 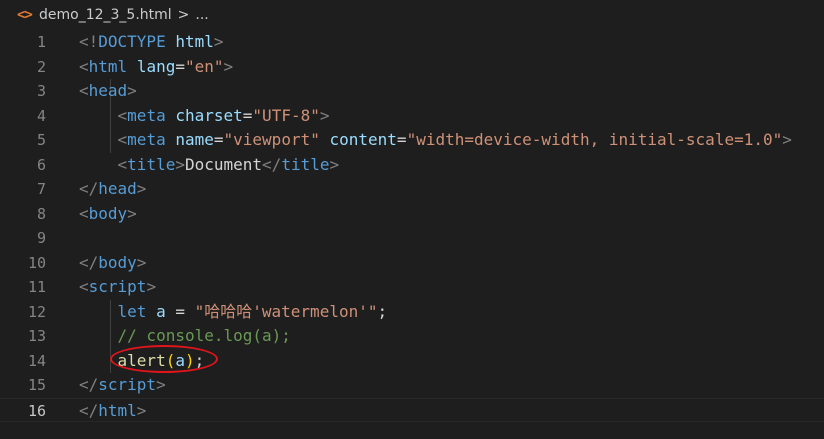 I want to click on line-content: alert(a);, so click(x=142, y=361).